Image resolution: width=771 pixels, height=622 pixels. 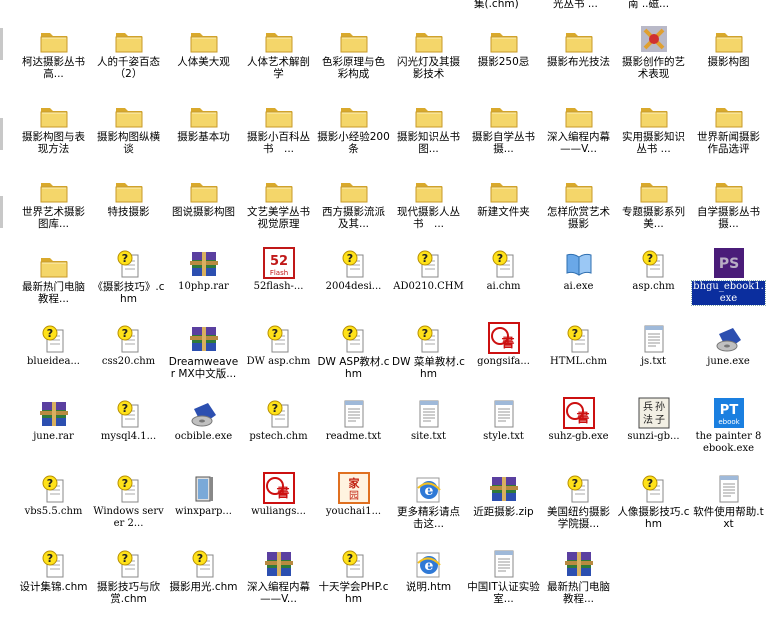 What do you see at coordinates (53, 432) in the screenshot?
I see `file-item: june.rar` at bounding box center [53, 432].